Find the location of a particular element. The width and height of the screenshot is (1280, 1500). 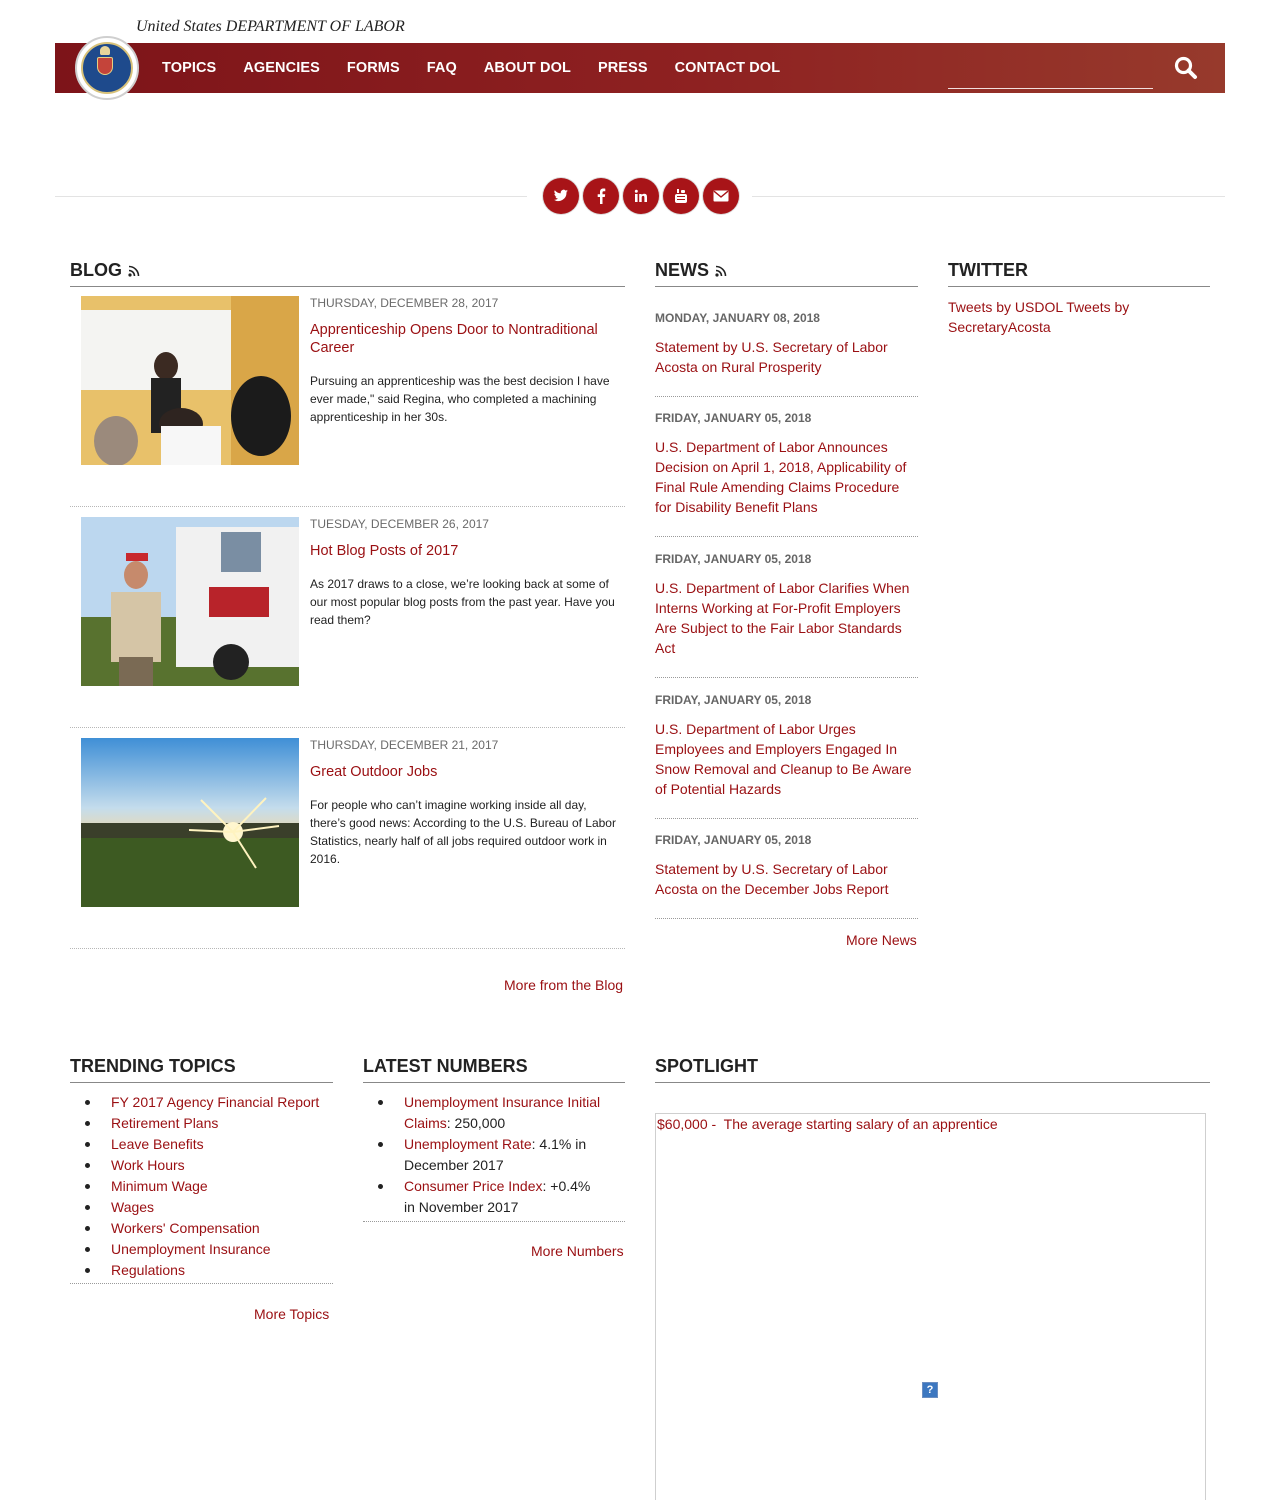

news-section-title: NEWS is located at coordinates (786, 273).